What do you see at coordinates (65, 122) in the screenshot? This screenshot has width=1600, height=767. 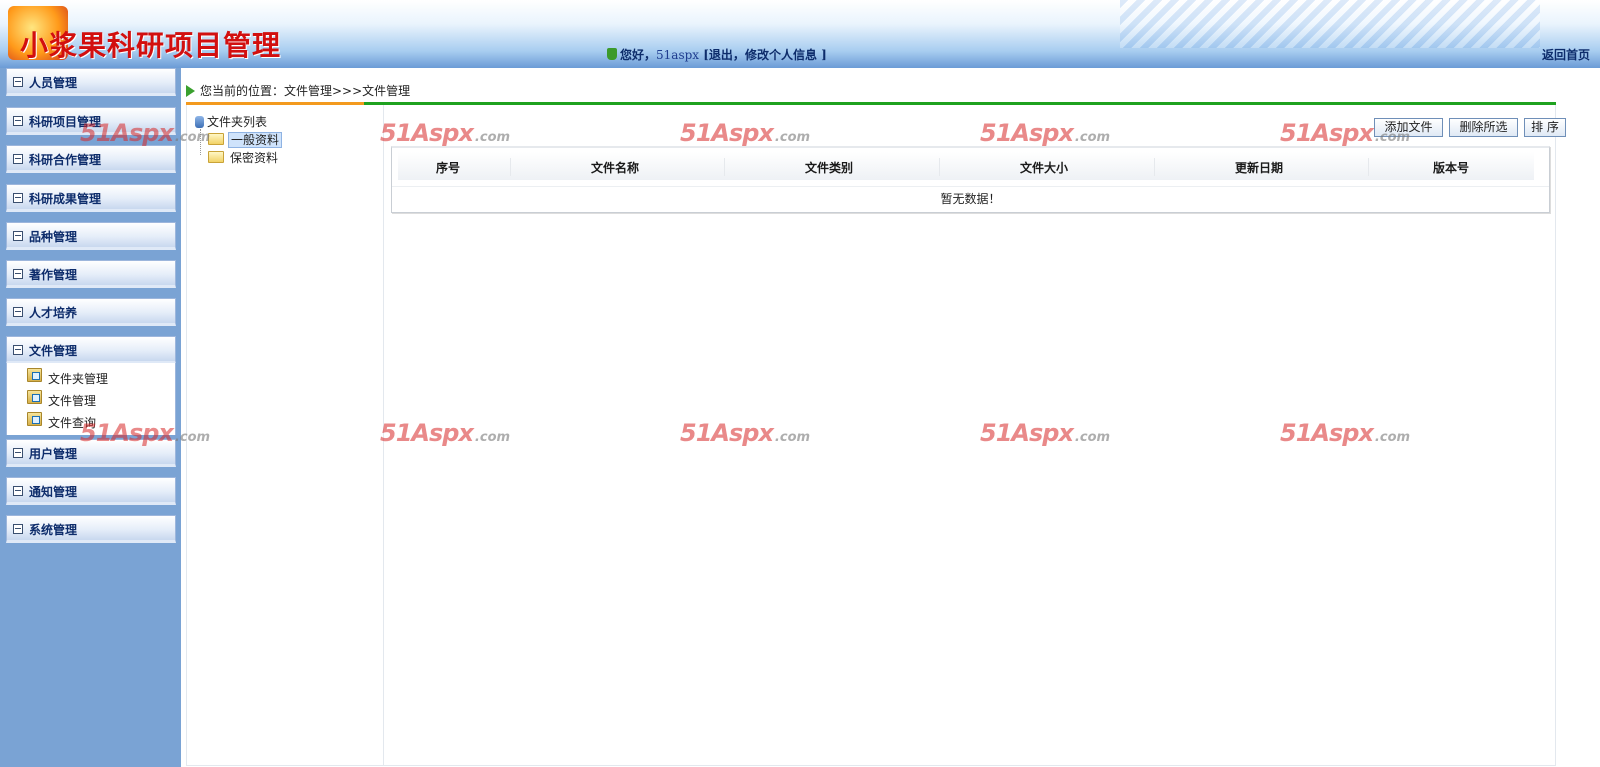 I see `menu-label: 科研项目管理` at bounding box center [65, 122].